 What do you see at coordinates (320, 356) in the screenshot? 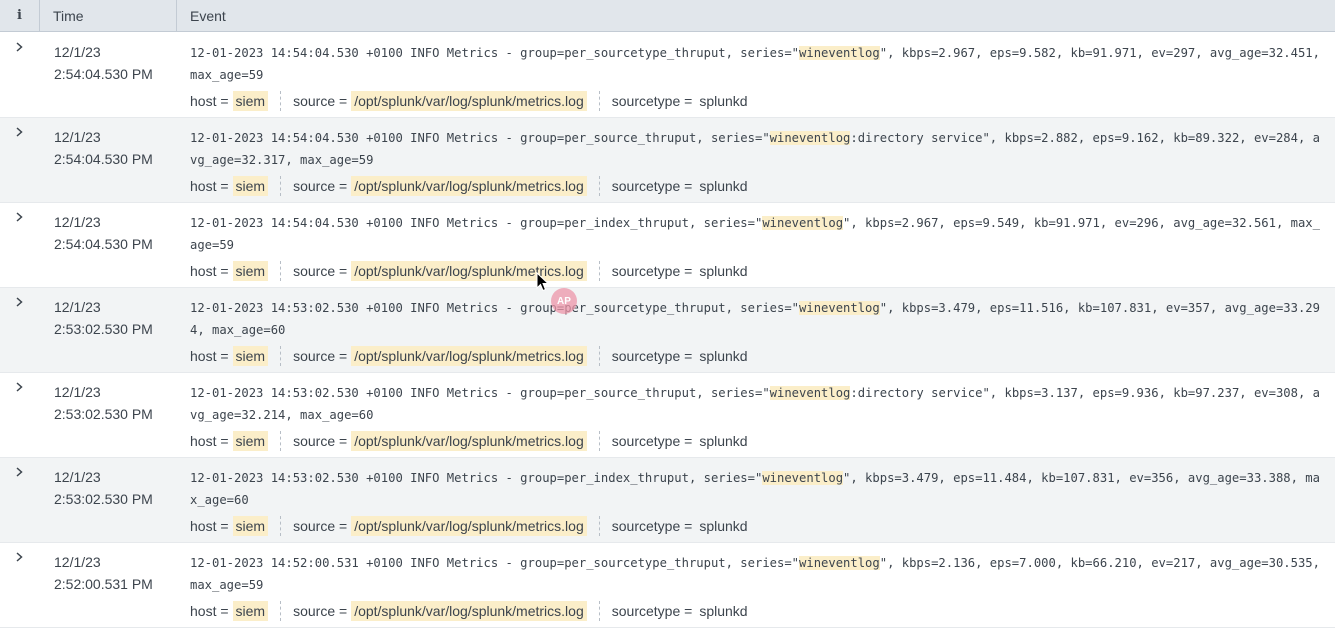
I see `field-key: source =` at bounding box center [320, 356].